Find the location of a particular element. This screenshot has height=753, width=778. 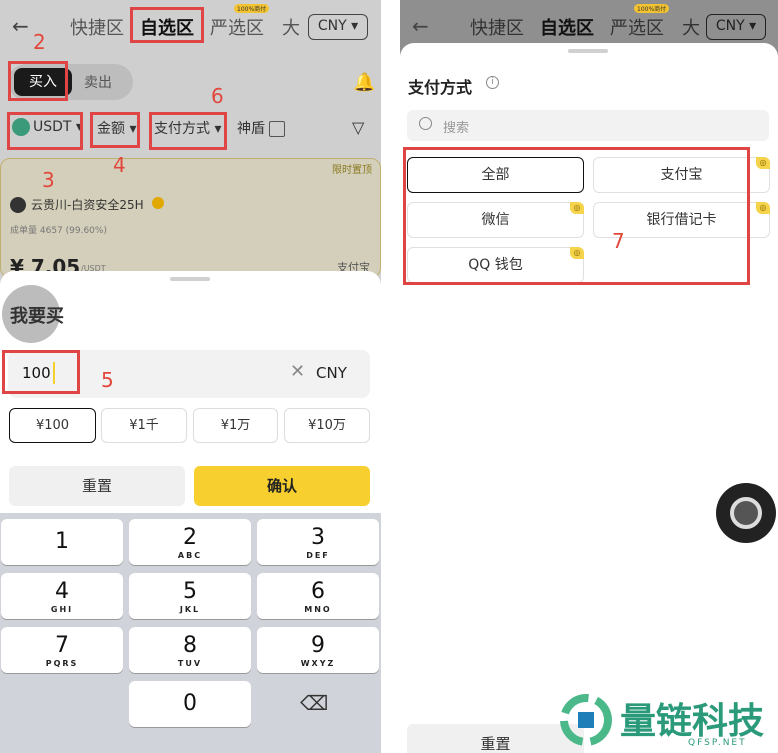

key-digit: 8 is located at coordinates (190, 645).